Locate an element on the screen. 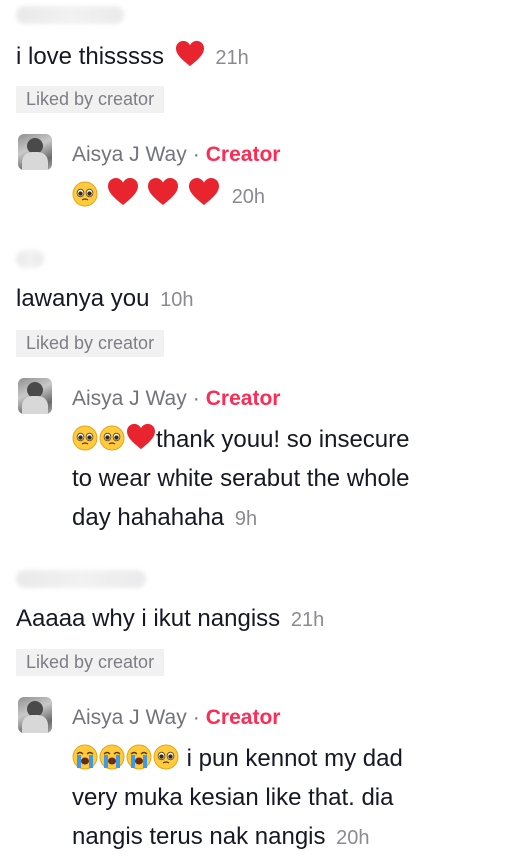  reply-line-1: thank youu! so insecure is located at coordinates (283, 439).